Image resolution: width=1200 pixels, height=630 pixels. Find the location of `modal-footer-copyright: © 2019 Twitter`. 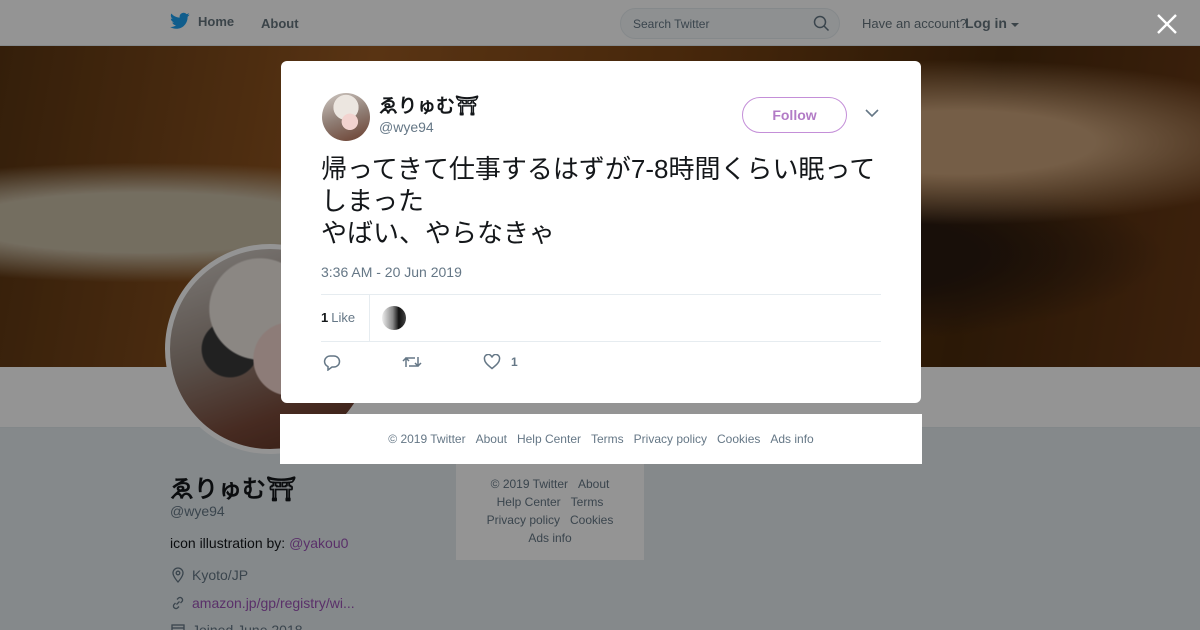

modal-footer-copyright: © 2019 Twitter is located at coordinates (427, 439).